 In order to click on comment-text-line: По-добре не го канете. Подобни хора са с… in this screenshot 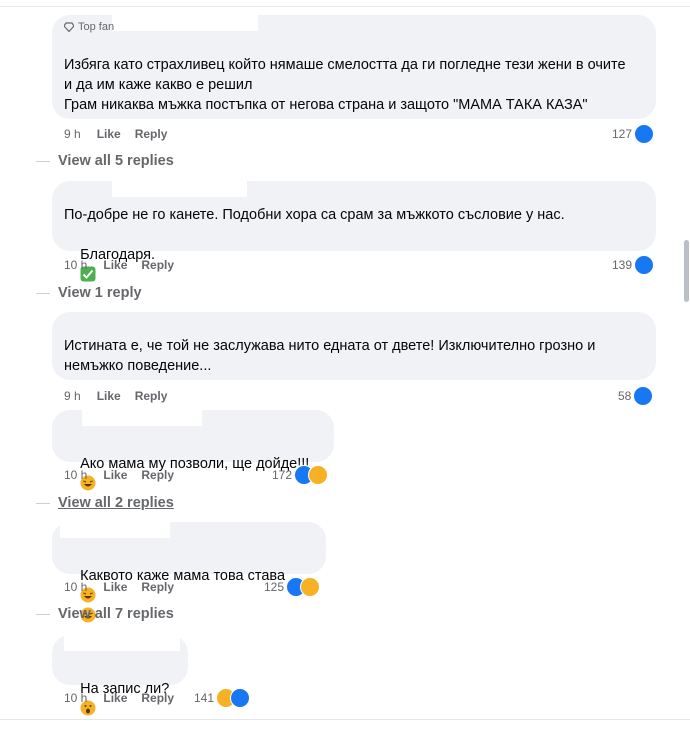, I will do `click(314, 215)`.